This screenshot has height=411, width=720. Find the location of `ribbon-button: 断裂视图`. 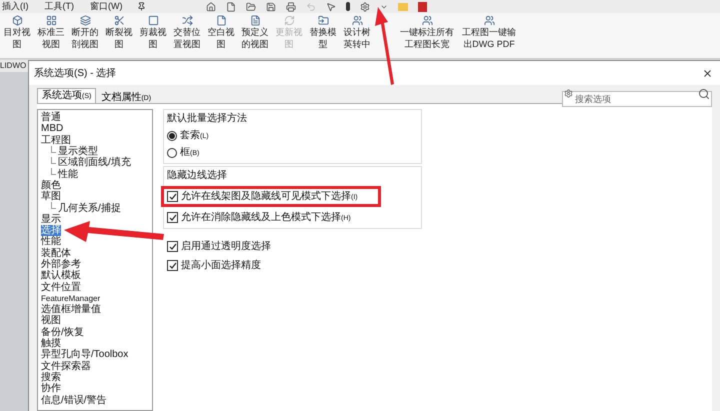

ribbon-button: 断裂视图 is located at coordinates (119, 32).